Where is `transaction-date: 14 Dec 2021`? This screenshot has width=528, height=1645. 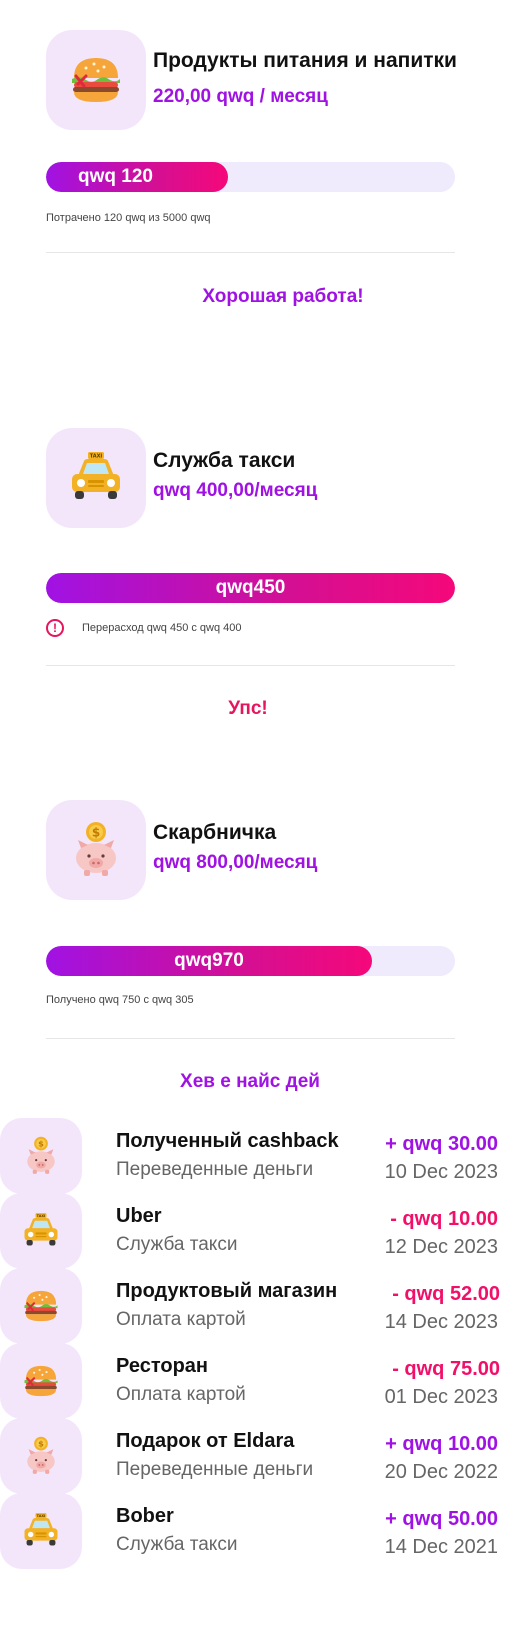
transaction-date: 14 Dec 2021 is located at coordinates (441, 1547).